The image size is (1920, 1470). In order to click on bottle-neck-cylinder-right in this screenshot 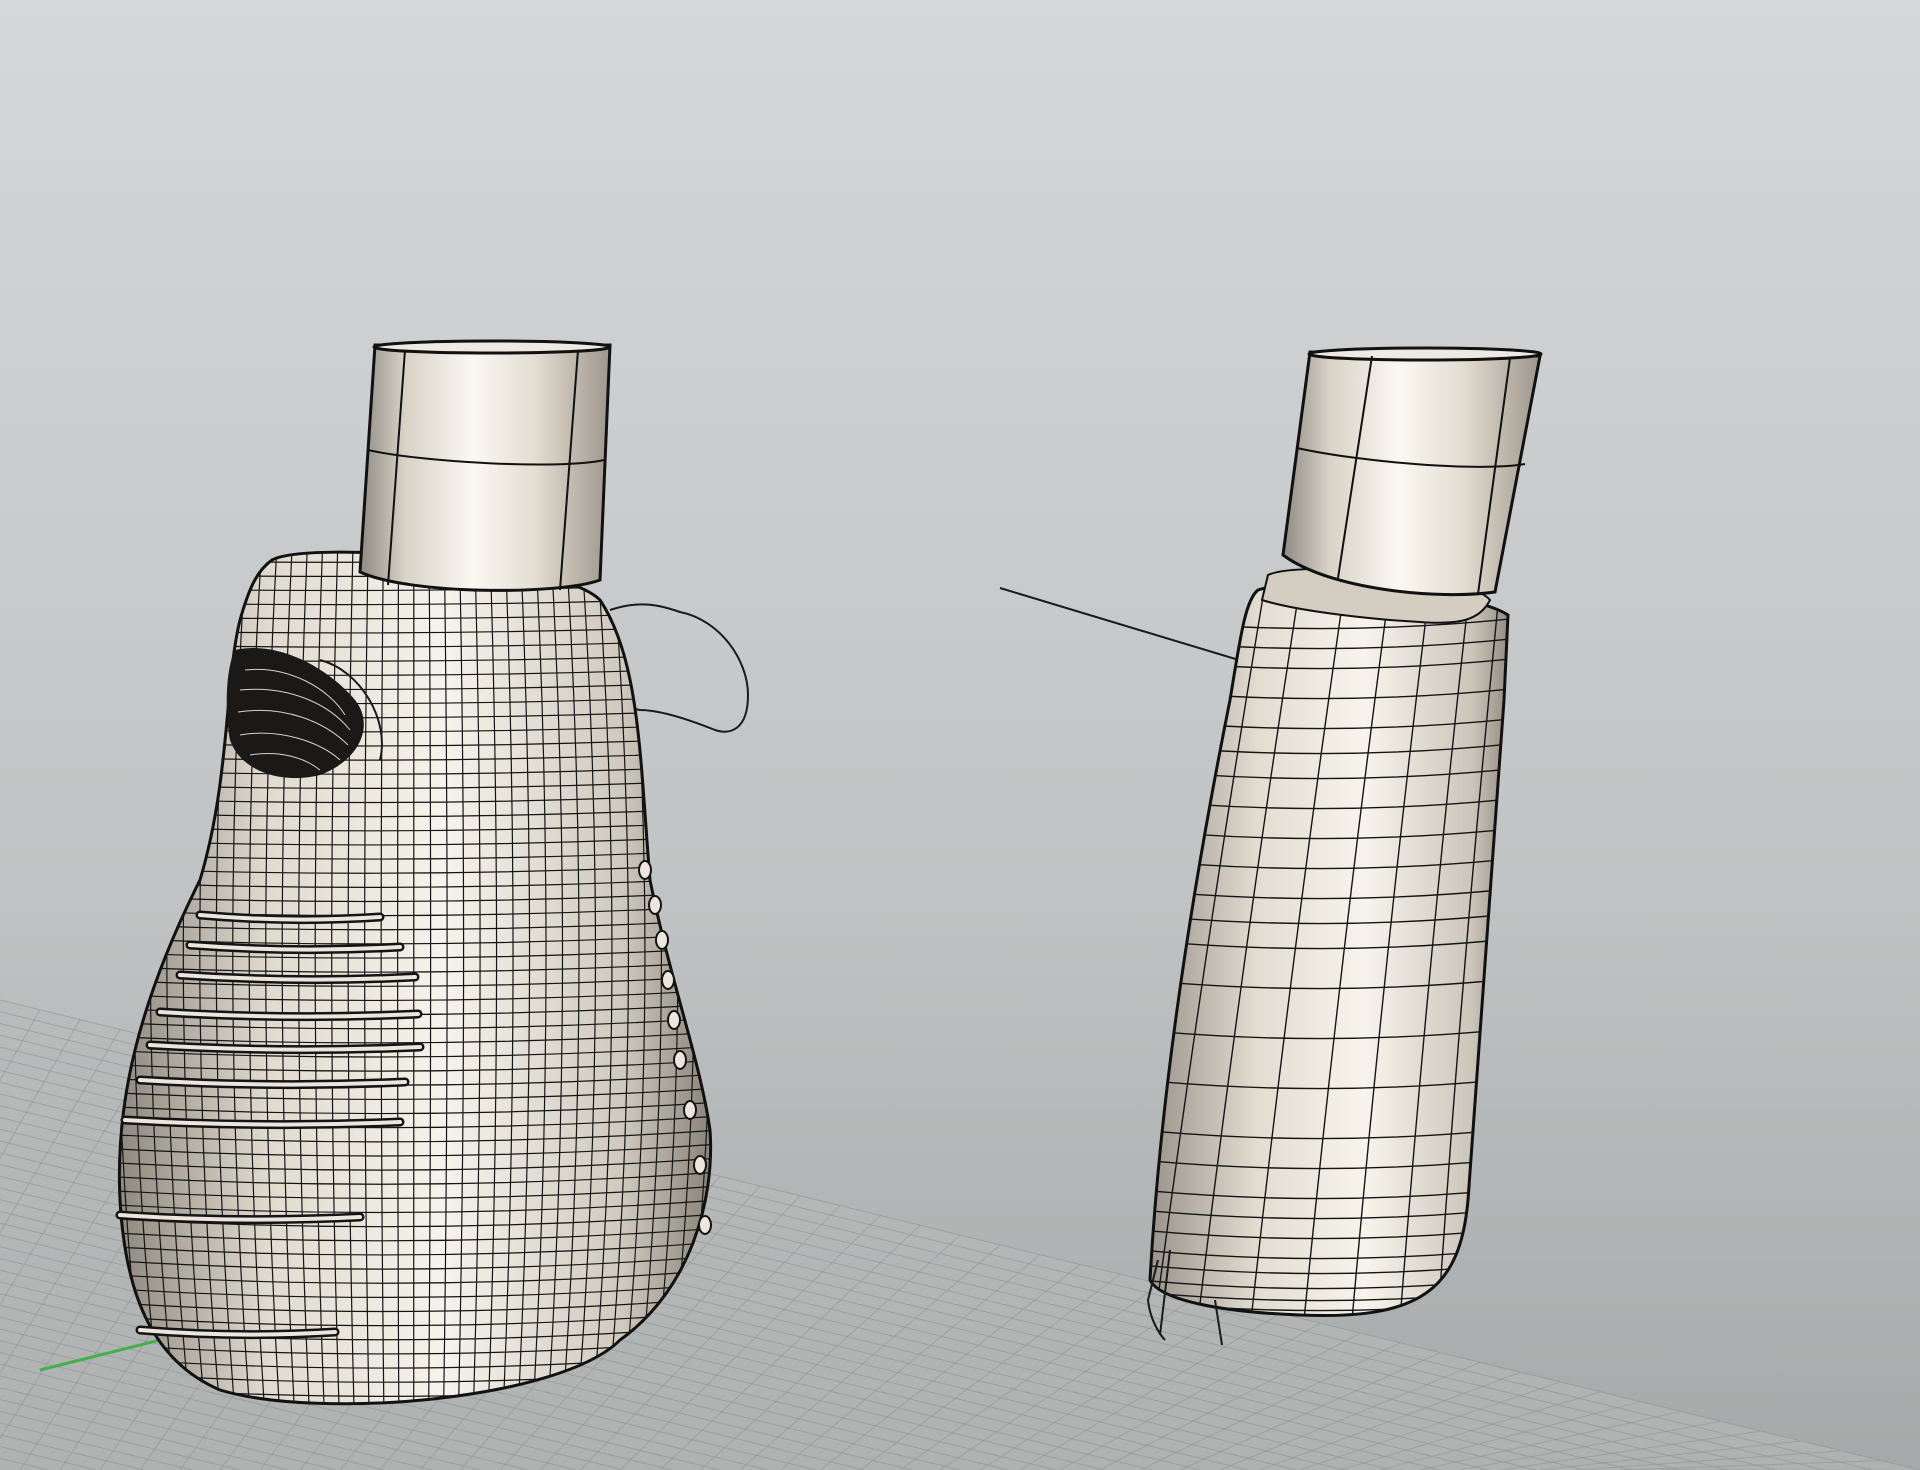, I will do `click(1412, 471)`.